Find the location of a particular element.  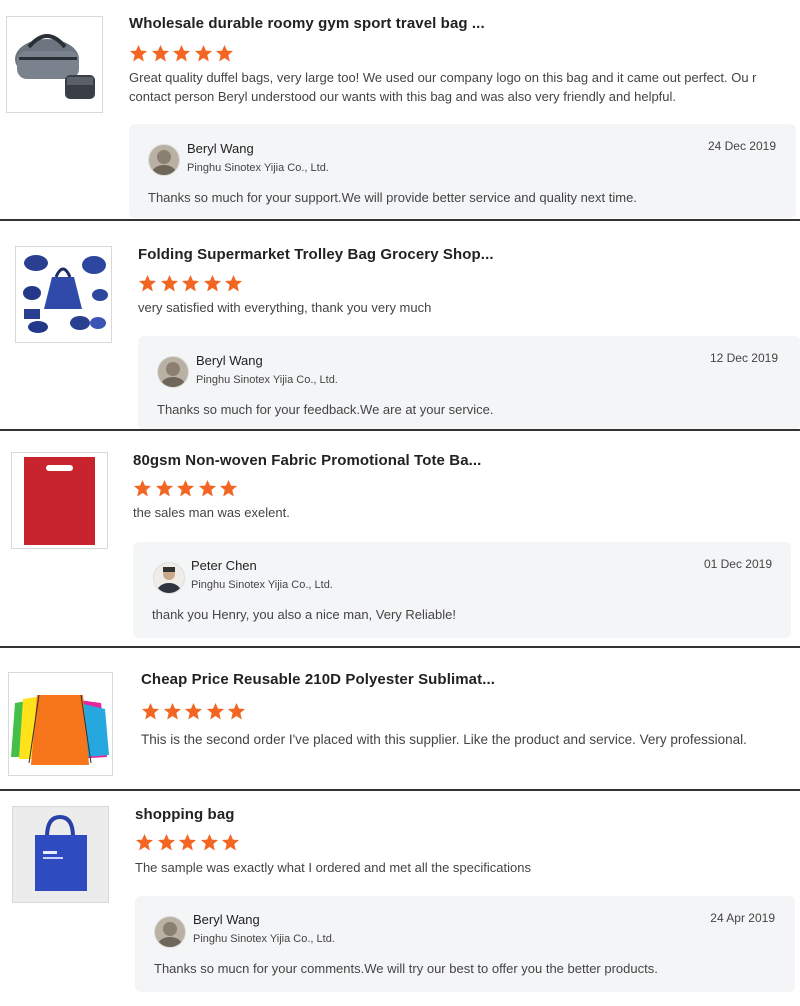

reply-date: 24 Dec 2019 is located at coordinates (741, 146).